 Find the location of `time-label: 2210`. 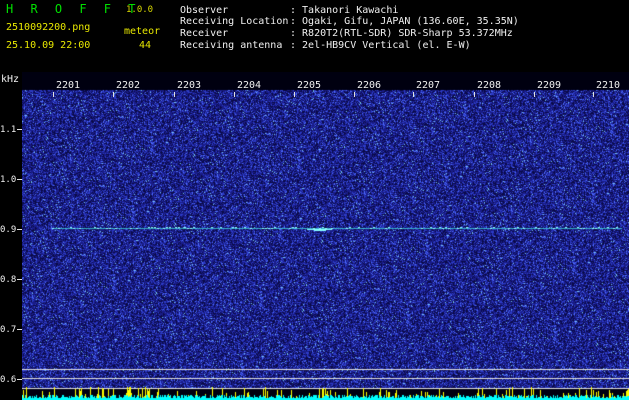

time-label: 2210 is located at coordinates (608, 85).